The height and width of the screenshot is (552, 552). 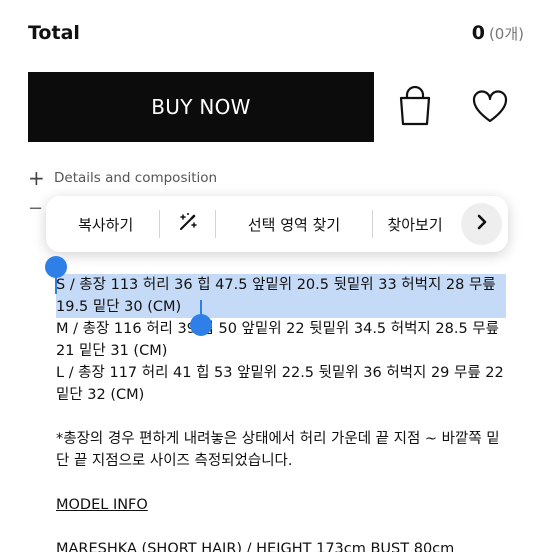 What do you see at coordinates (415, 105) in the screenshot?
I see `shopping-bag-icon` at bounding box center [415, 105].